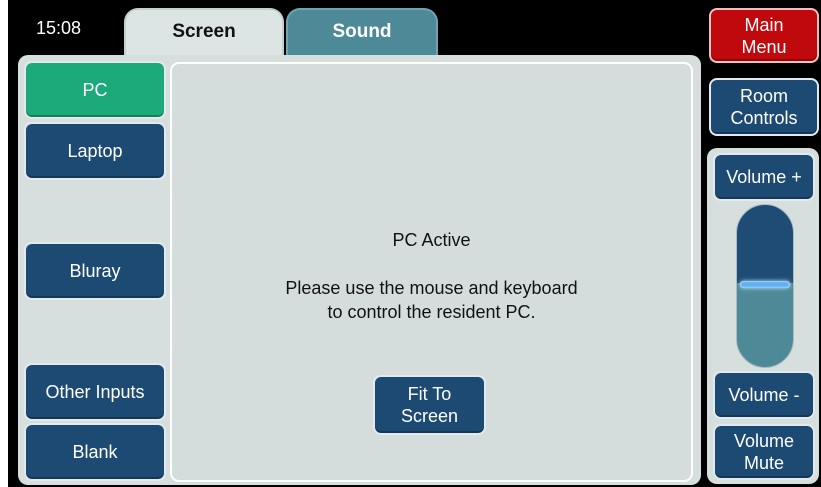 Image resolution: width=821 pixels, height=487 pixels. I want to click on tab-screen: Screen, so click(204, 32).